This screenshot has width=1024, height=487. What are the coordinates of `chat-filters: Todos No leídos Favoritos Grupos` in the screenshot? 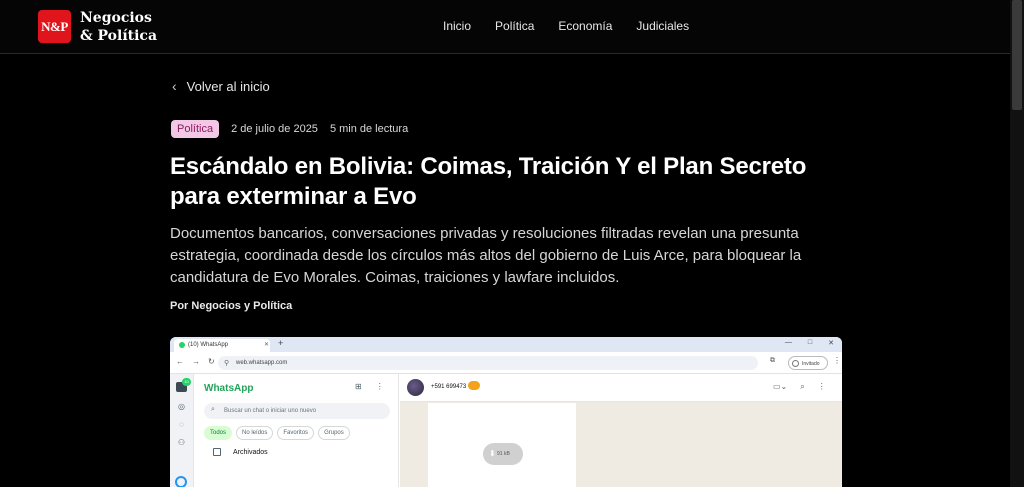 It's located at (277, 433).